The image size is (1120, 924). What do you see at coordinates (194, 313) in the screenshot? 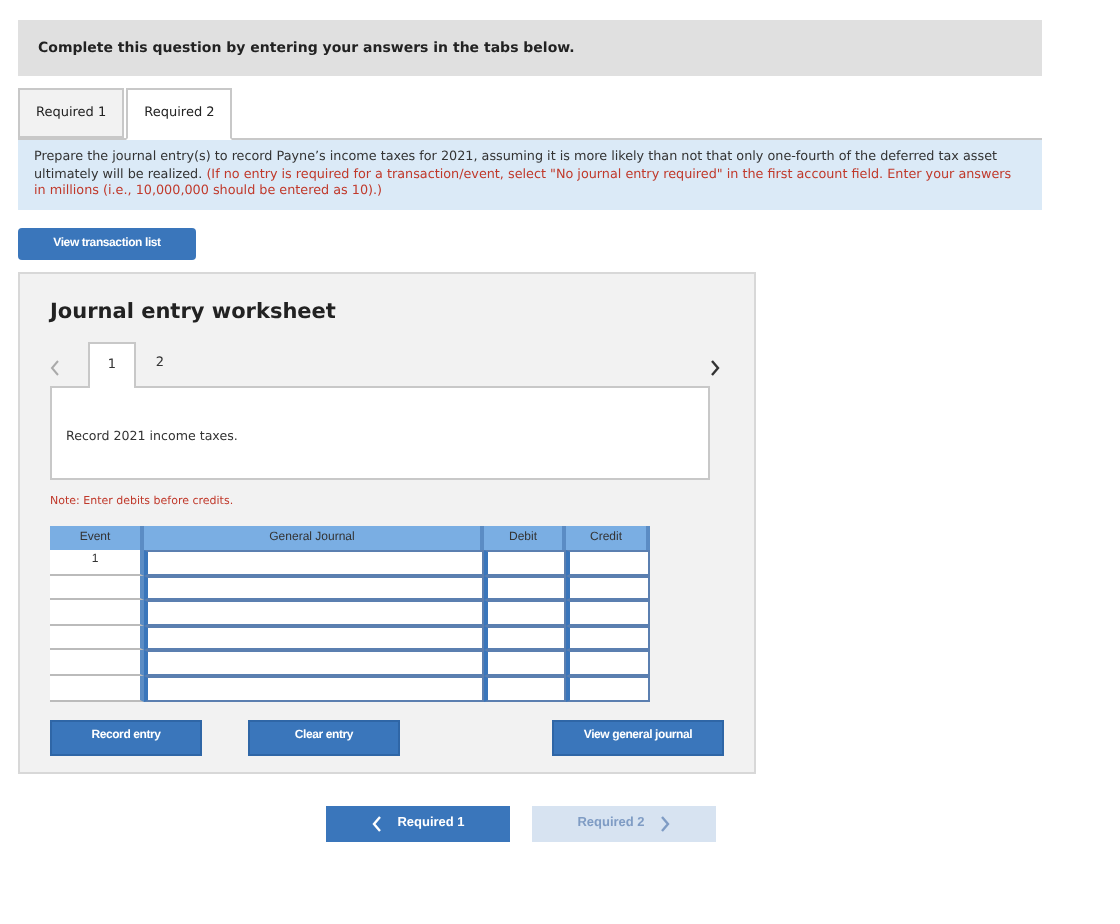
I see `worksheet-title: Journal entry worksheet` at bounding box center [194, 313].